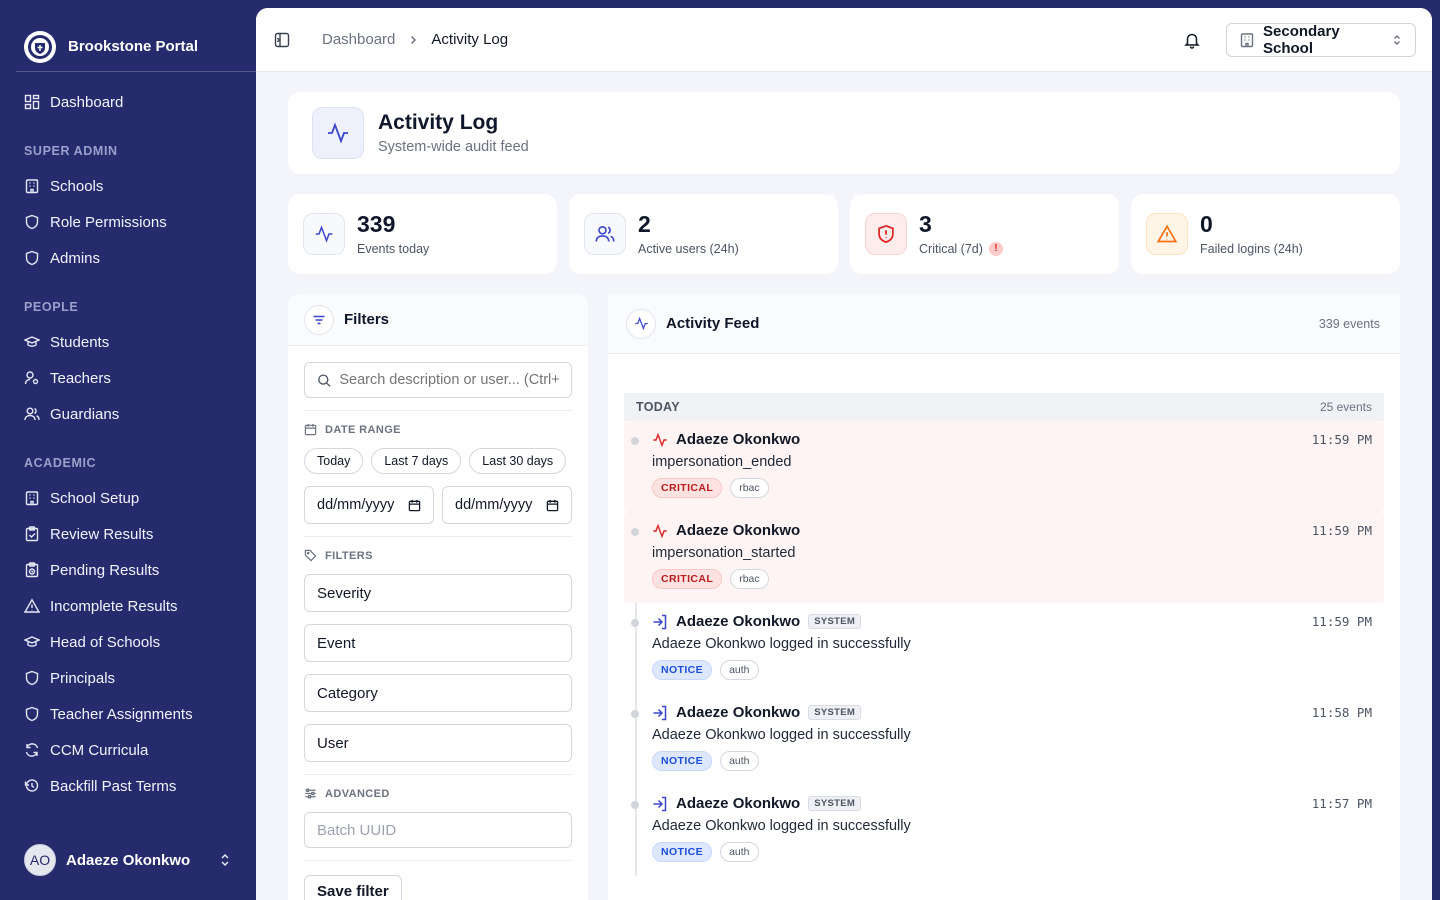 Image resolution: width=1440 pixels, height=900 pixels. What do you see at coordinates (128, 186) in the screenshot?
I see `sidebar-item-schools: Schools` at bounding box center [128, 186].